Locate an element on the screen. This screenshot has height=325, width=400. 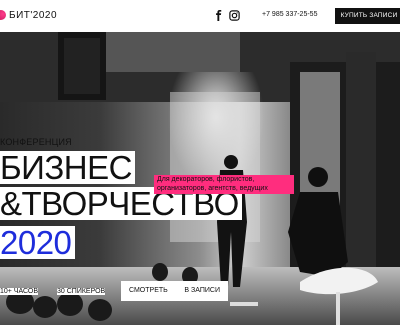
stat-hours: 10+ ЧАСОВ is located at coordinates (19, 291).